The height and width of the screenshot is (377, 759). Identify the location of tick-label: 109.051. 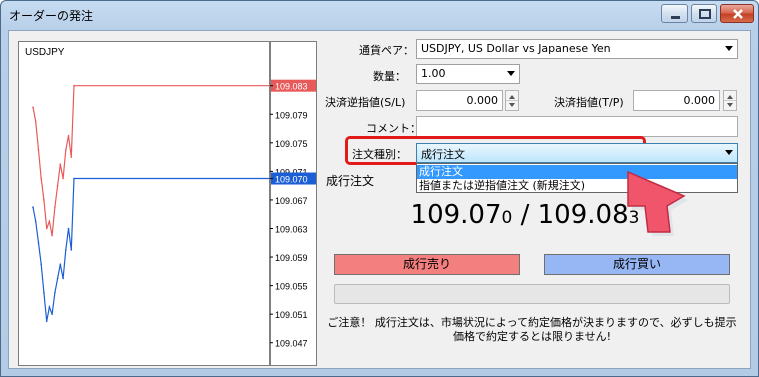
(291, 315).